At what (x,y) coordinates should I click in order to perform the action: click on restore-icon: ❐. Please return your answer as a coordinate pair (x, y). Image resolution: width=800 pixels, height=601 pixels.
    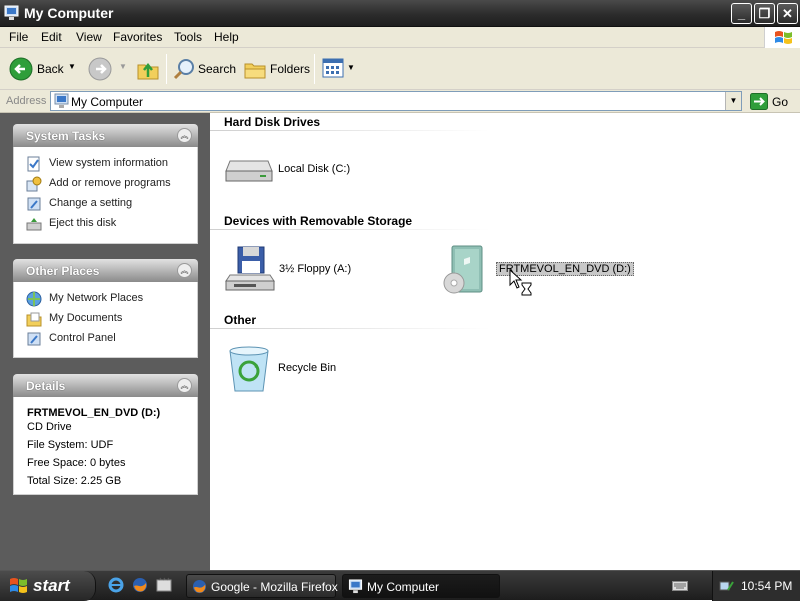
    Looking at the image, I should click on (764, 13).